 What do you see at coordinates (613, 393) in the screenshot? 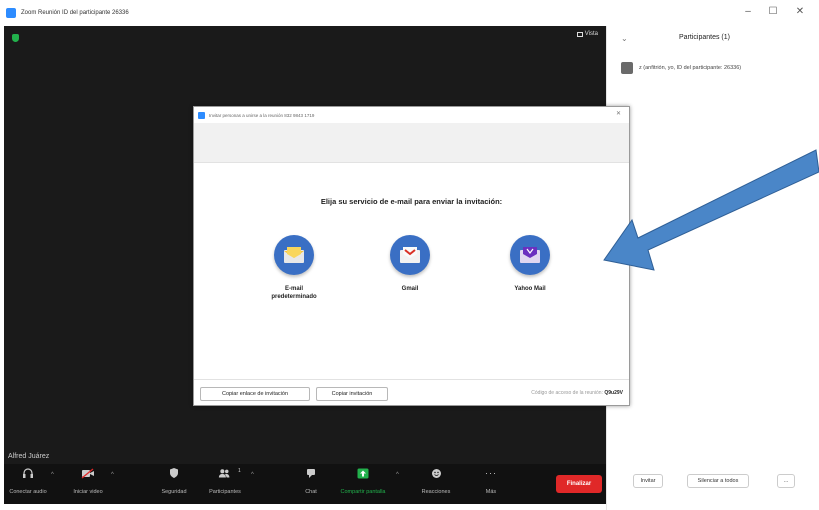
I see `meeting-passcode-value: Q9u29V` at bounding box center [613, 393].